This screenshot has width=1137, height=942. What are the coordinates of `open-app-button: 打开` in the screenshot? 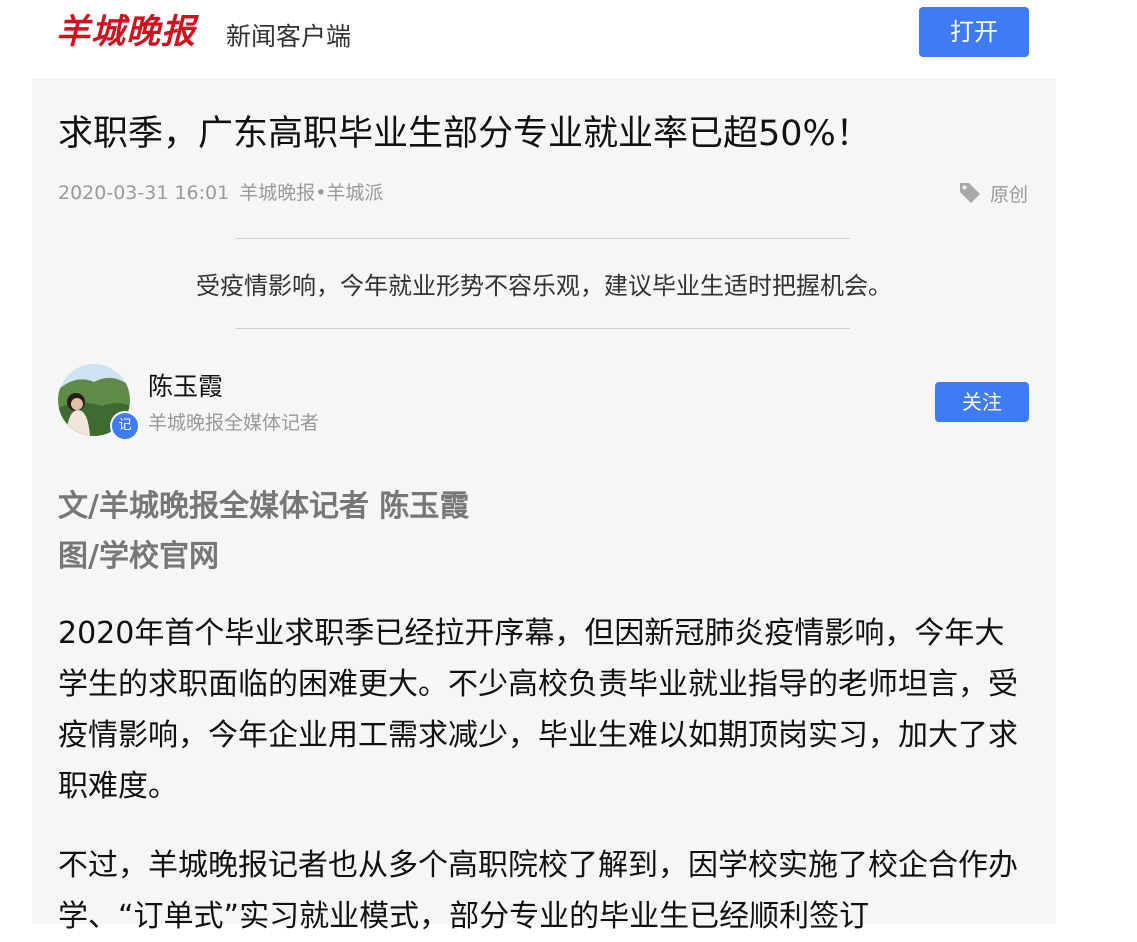 It's located at (974, 32).